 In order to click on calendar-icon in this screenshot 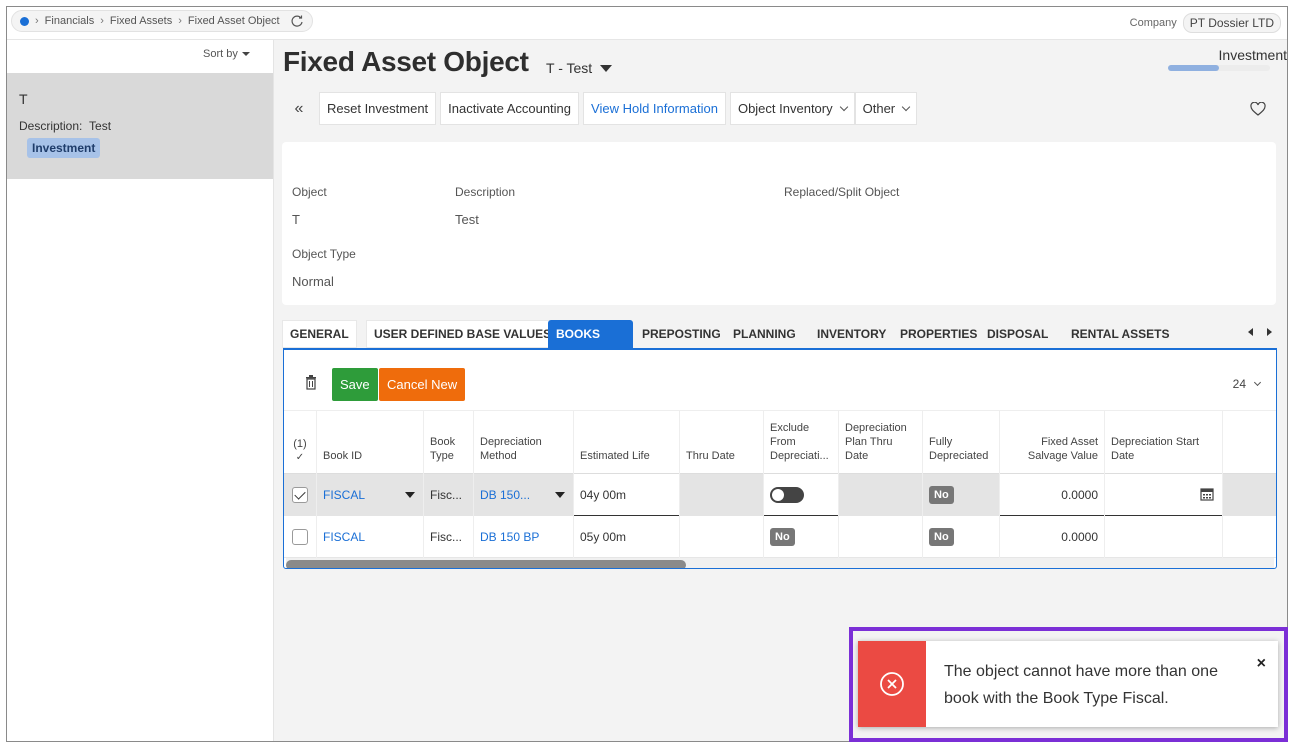, I will do `click(1207, 494)`.